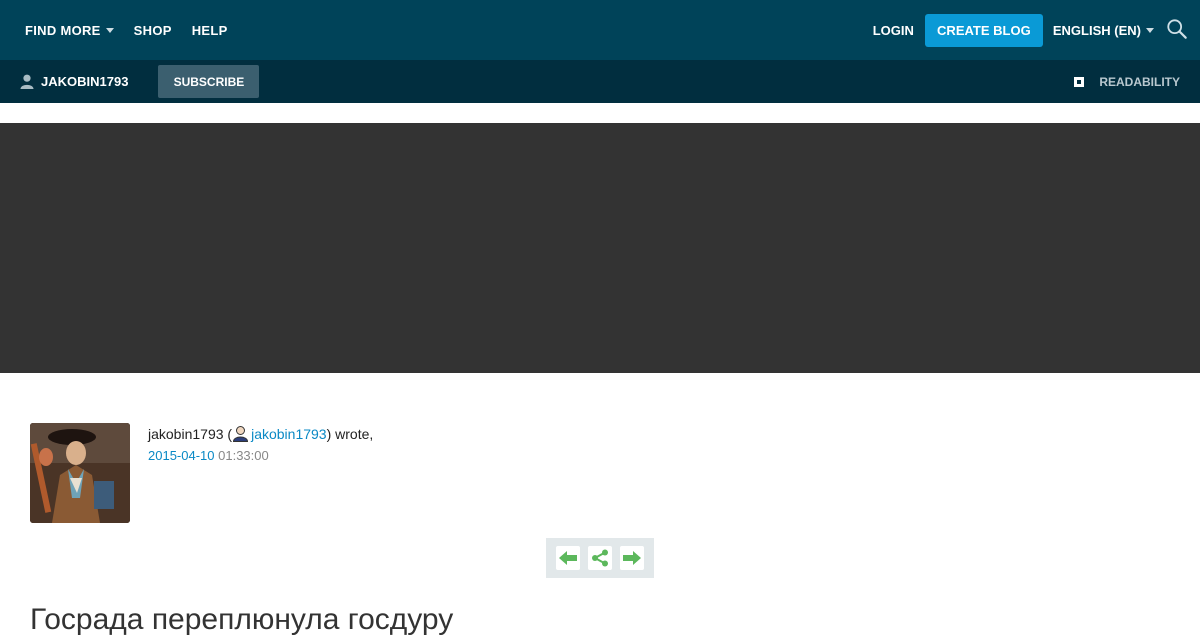  I want to click on readability-toggle: READABILITY, so click(1127, 82).